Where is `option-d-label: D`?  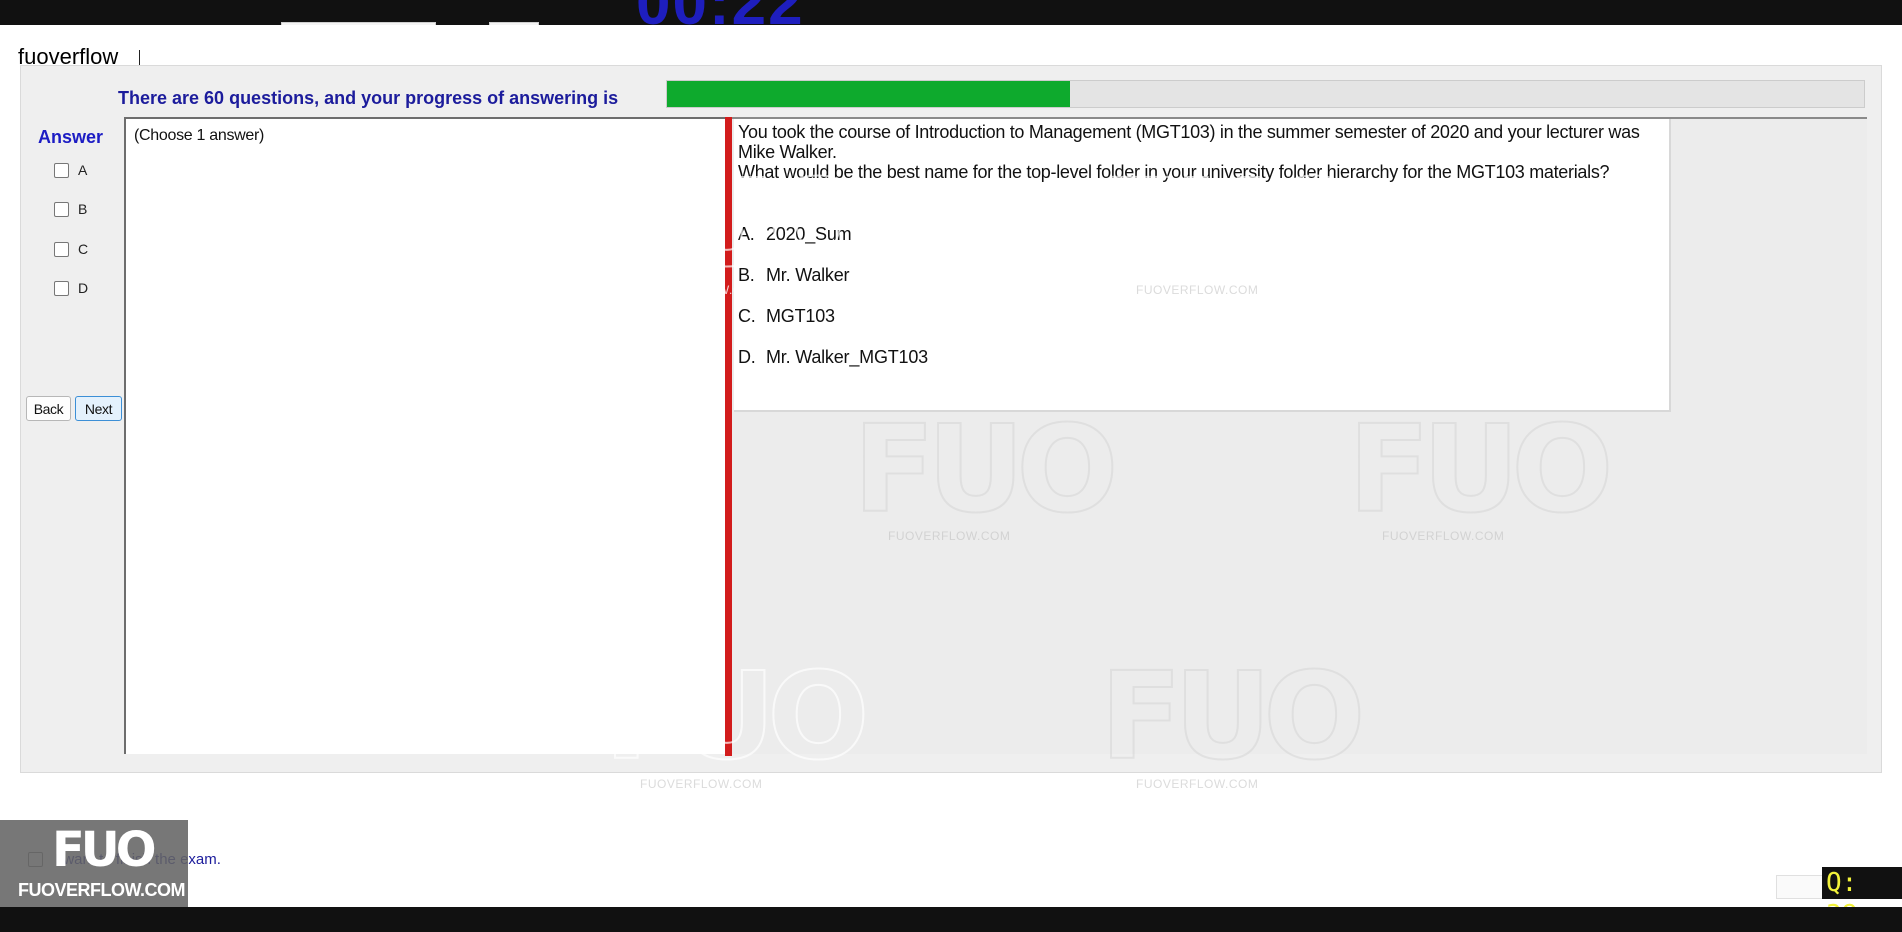 option-d-label: D is located at coordinates (83, 288).